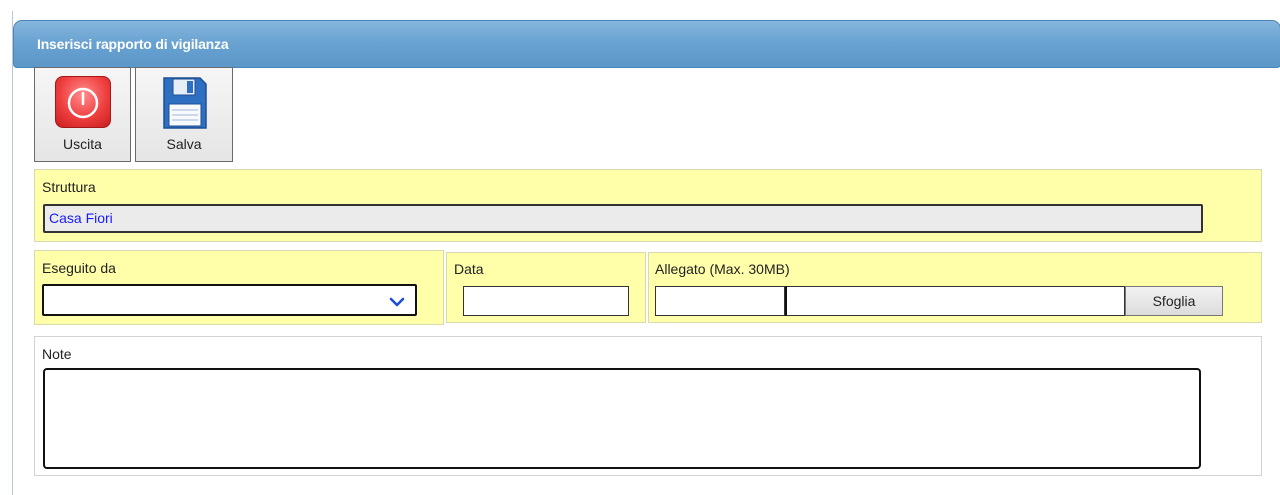  I want to click on save-button-label: Salva, so click(184, 144).